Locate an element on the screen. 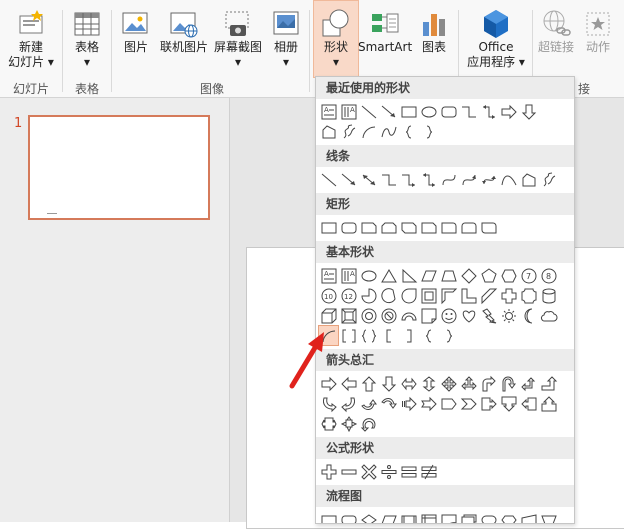 This screenshot has height=529, width=624. cloud-shape-icon is located at coordinates (548, 315).